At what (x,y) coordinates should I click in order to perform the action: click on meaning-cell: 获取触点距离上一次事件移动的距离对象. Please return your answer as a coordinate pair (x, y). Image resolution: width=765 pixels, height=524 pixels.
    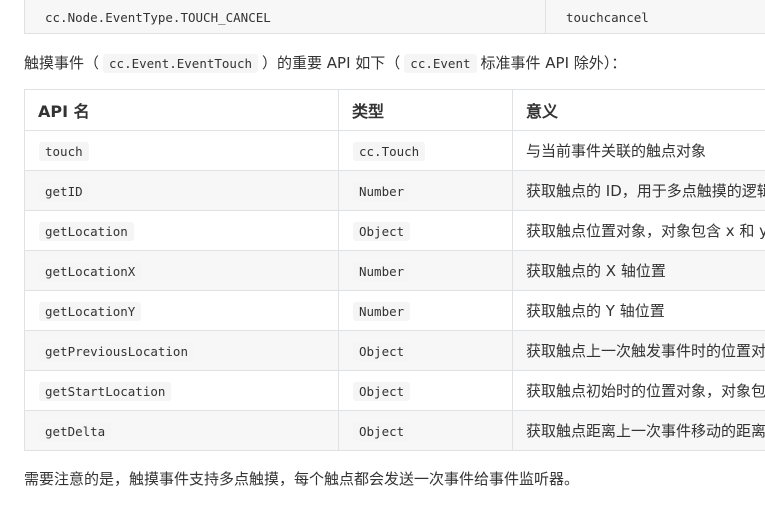
    Looking at the image, I should click on (638, 430).